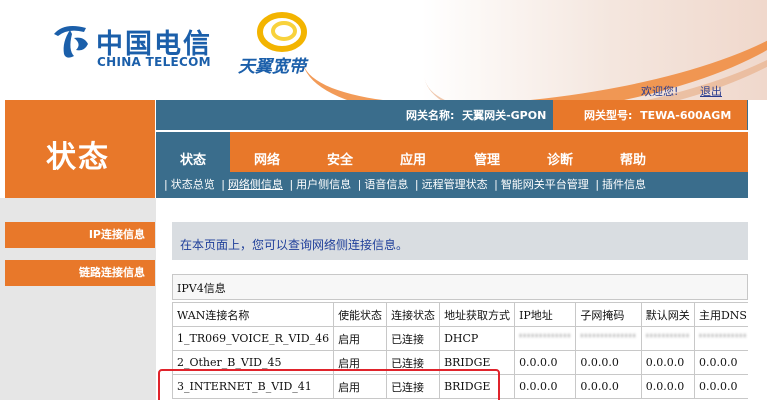  I want to click on gateway-type-label: 网关型号:, so click(608, 115).